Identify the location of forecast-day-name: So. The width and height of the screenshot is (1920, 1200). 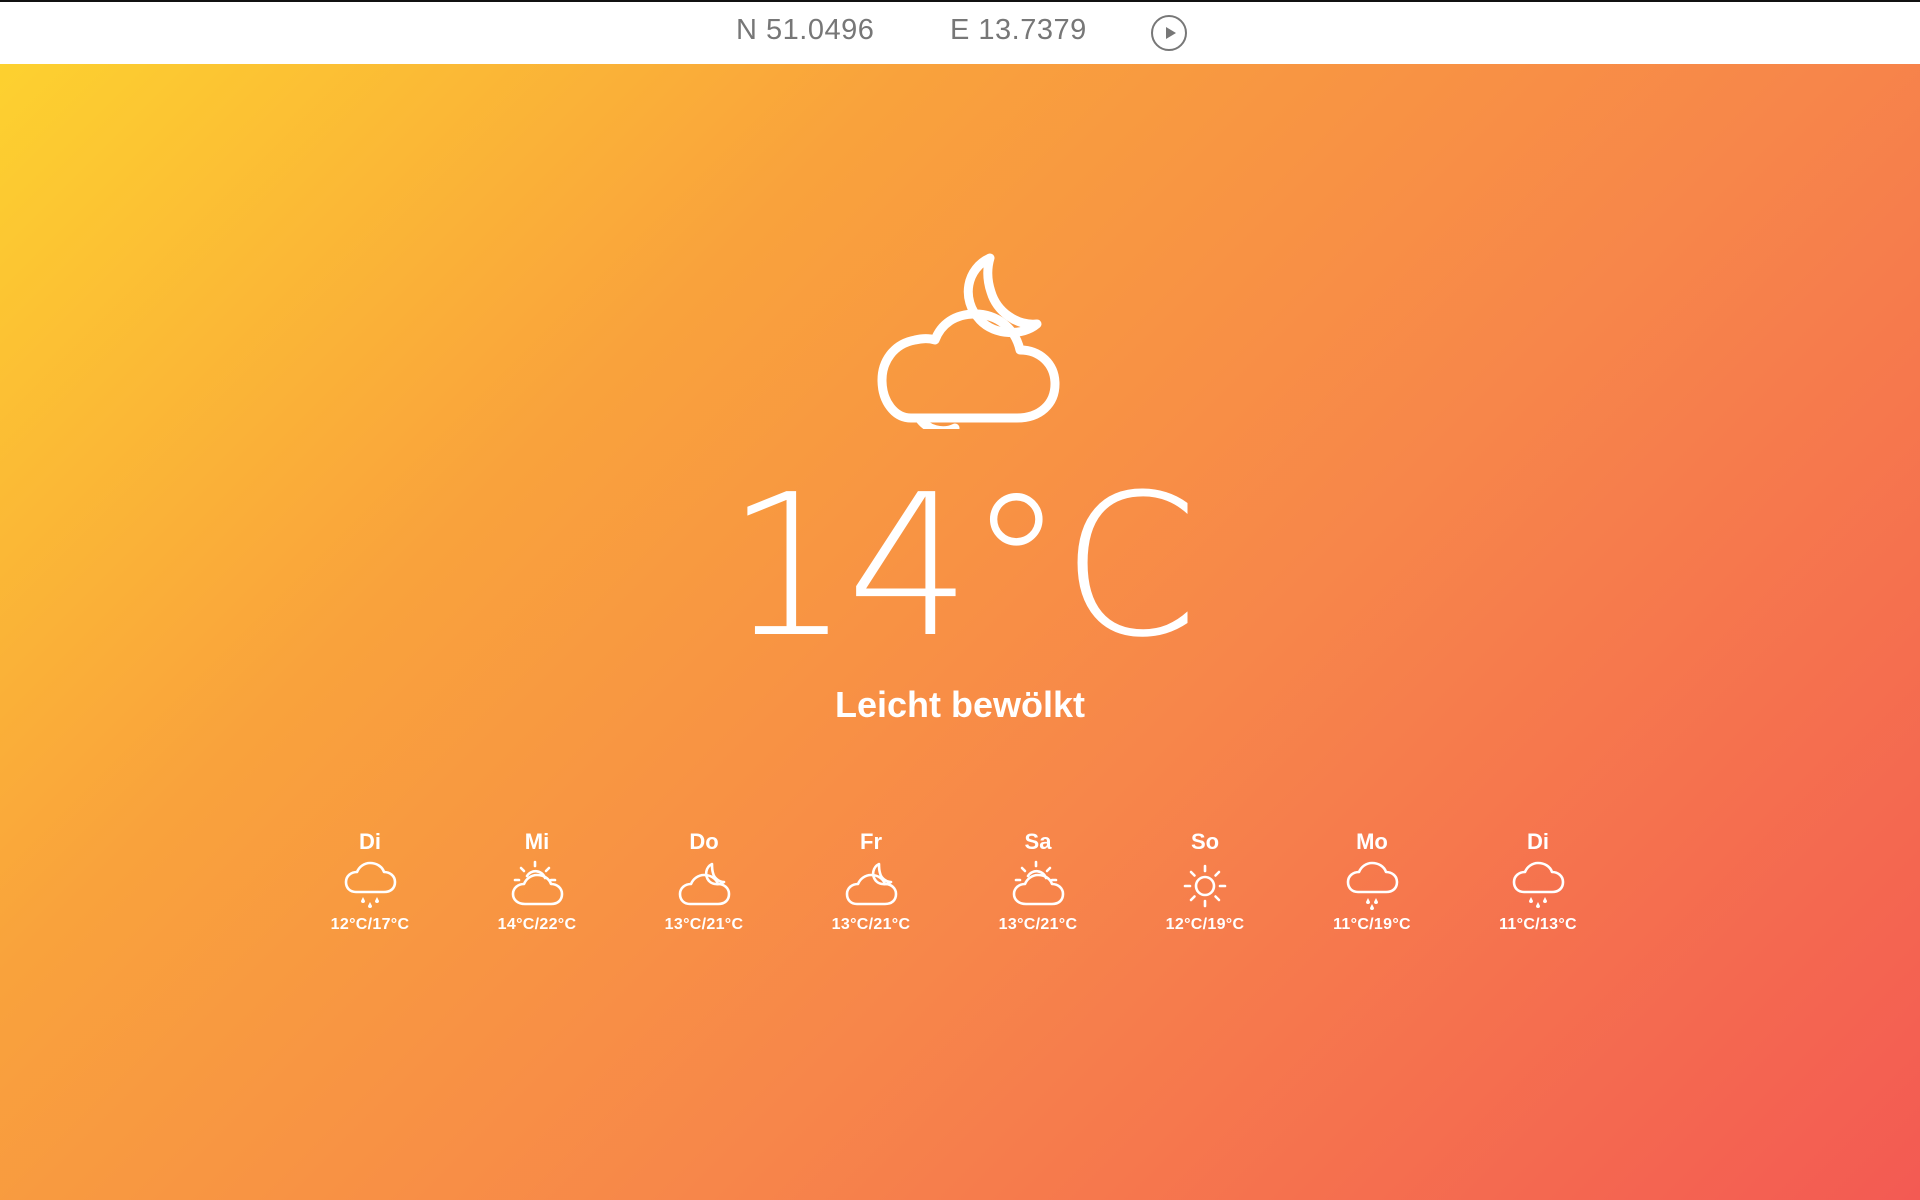
(1205, 841).